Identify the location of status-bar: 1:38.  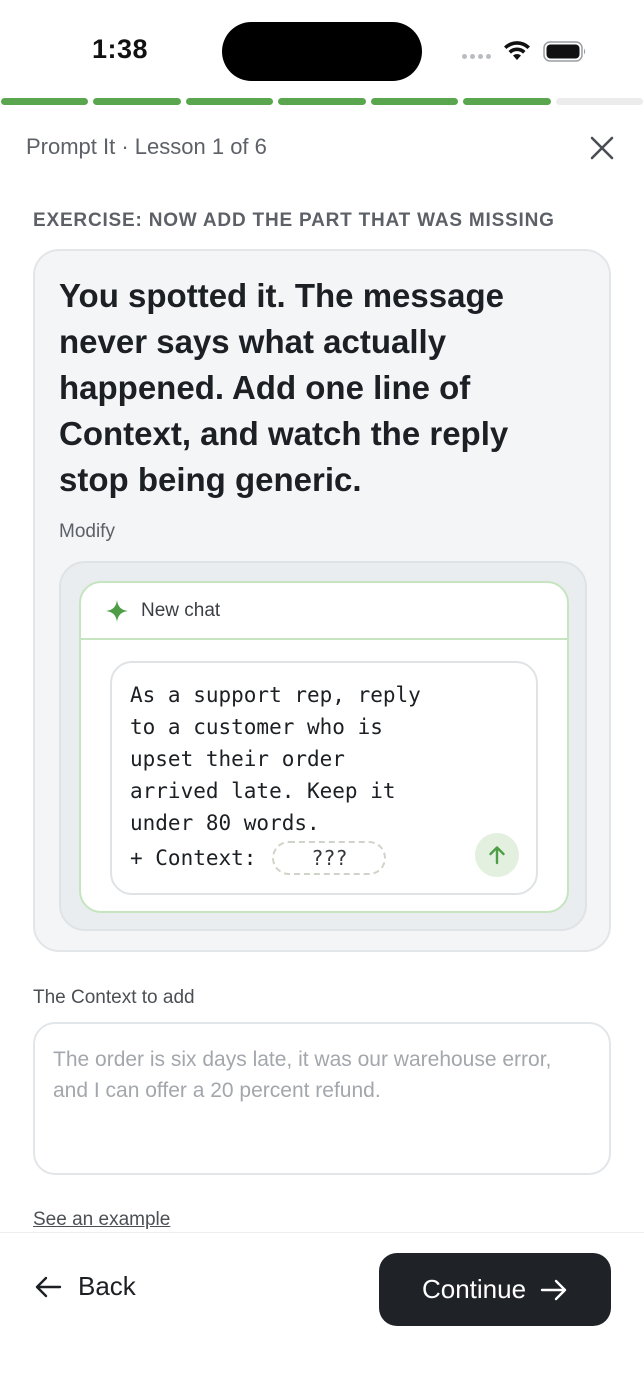
(322, 50).